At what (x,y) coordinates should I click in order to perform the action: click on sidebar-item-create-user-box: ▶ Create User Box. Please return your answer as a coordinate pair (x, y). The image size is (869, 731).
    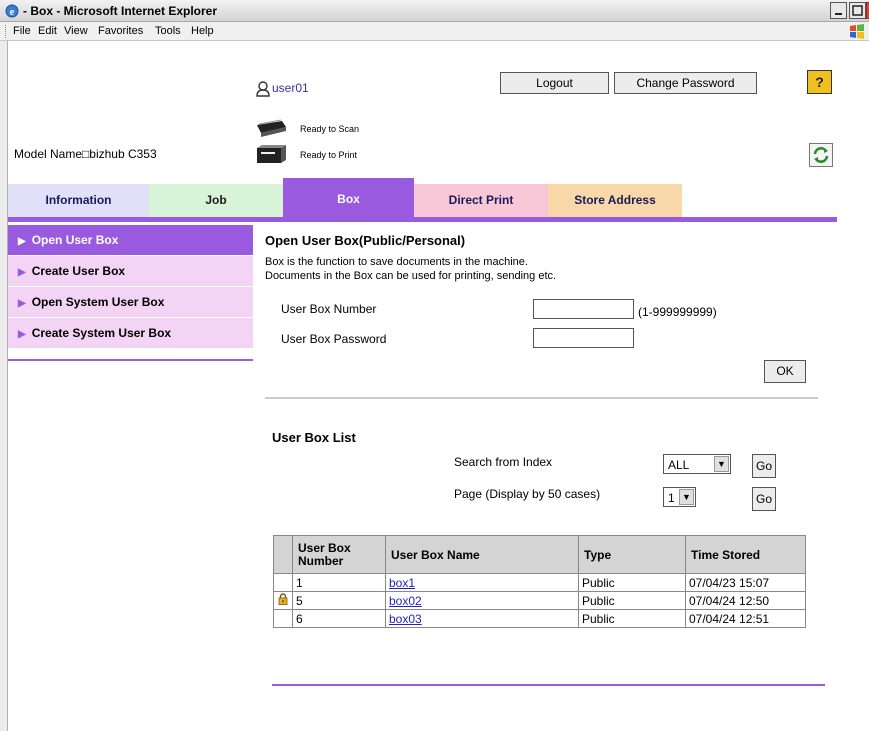
    Looking at the image, I should click on (130, 271).